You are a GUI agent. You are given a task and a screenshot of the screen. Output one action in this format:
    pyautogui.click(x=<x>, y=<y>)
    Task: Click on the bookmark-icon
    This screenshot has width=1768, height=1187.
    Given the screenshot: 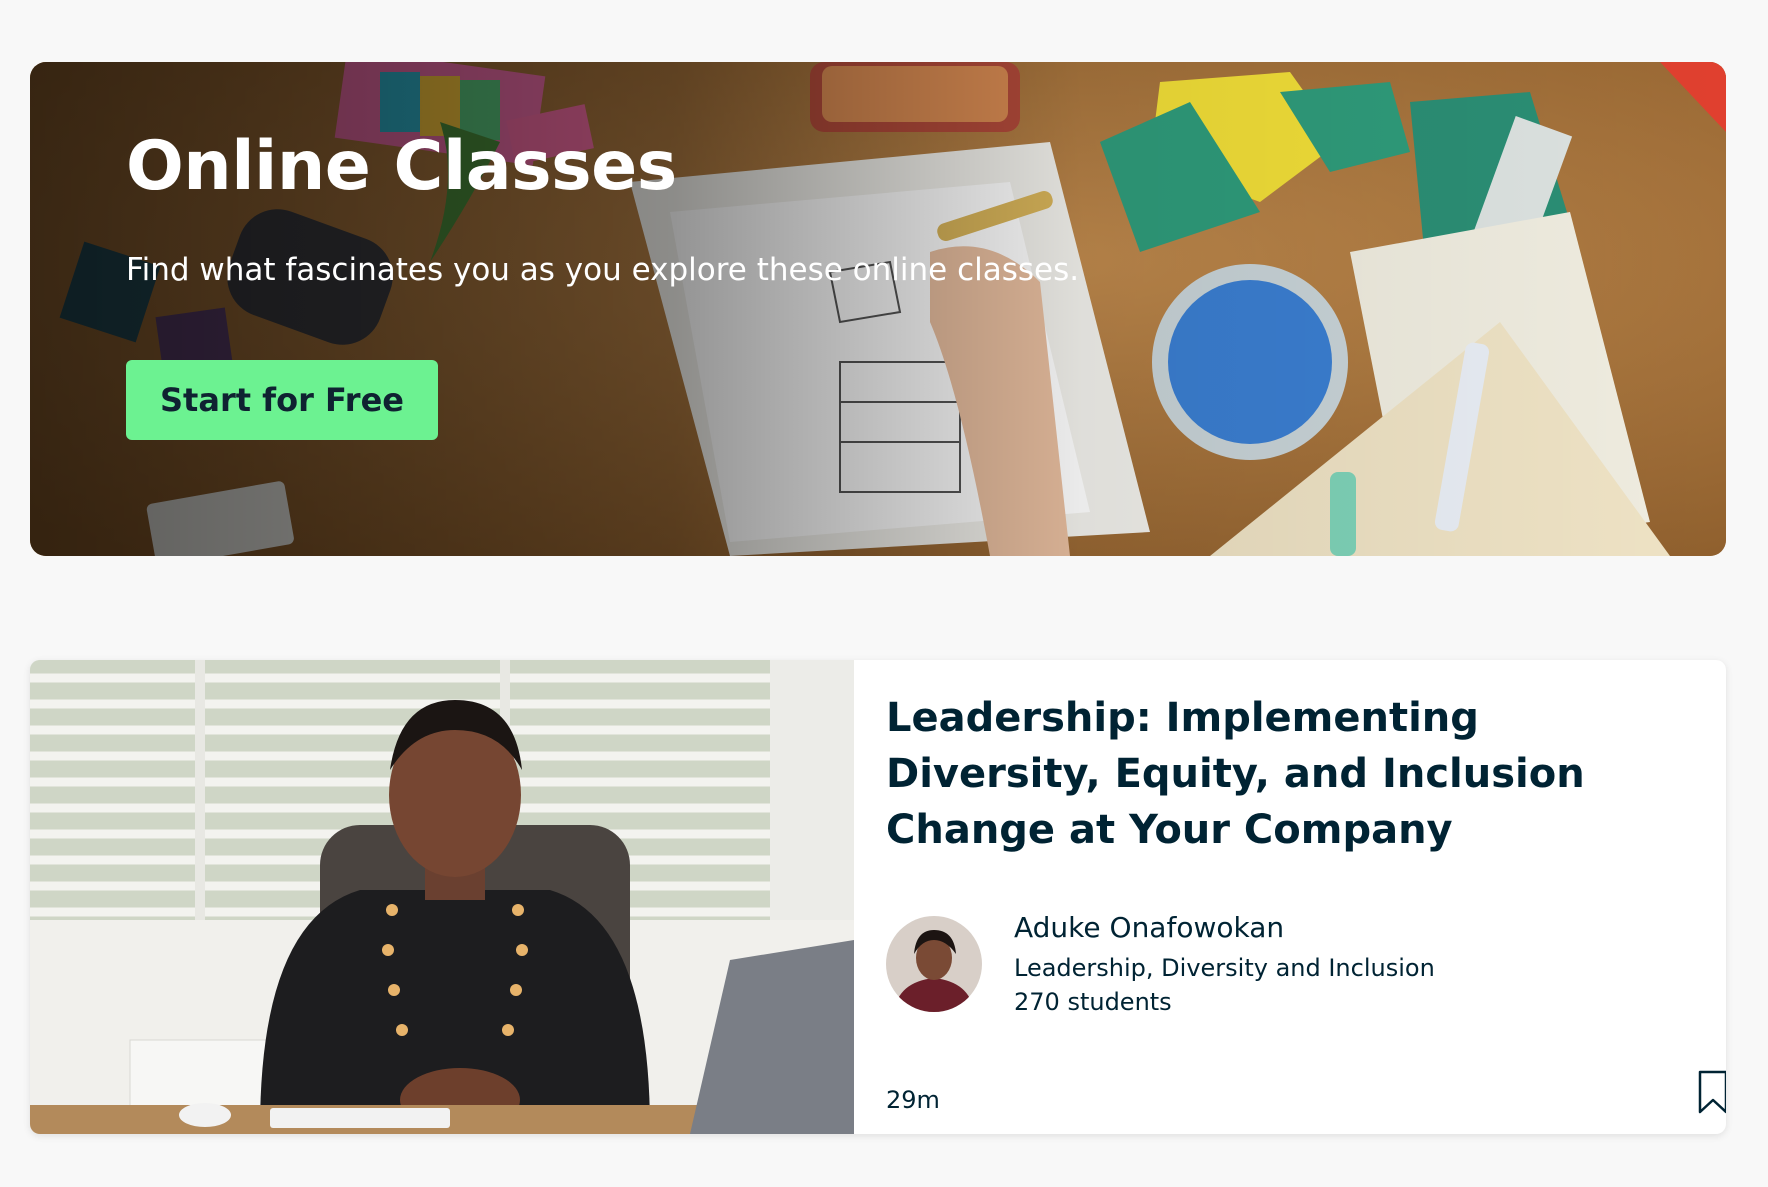 What is the action you would take?
    pyautogui.click(x=1712, y=1092)
    